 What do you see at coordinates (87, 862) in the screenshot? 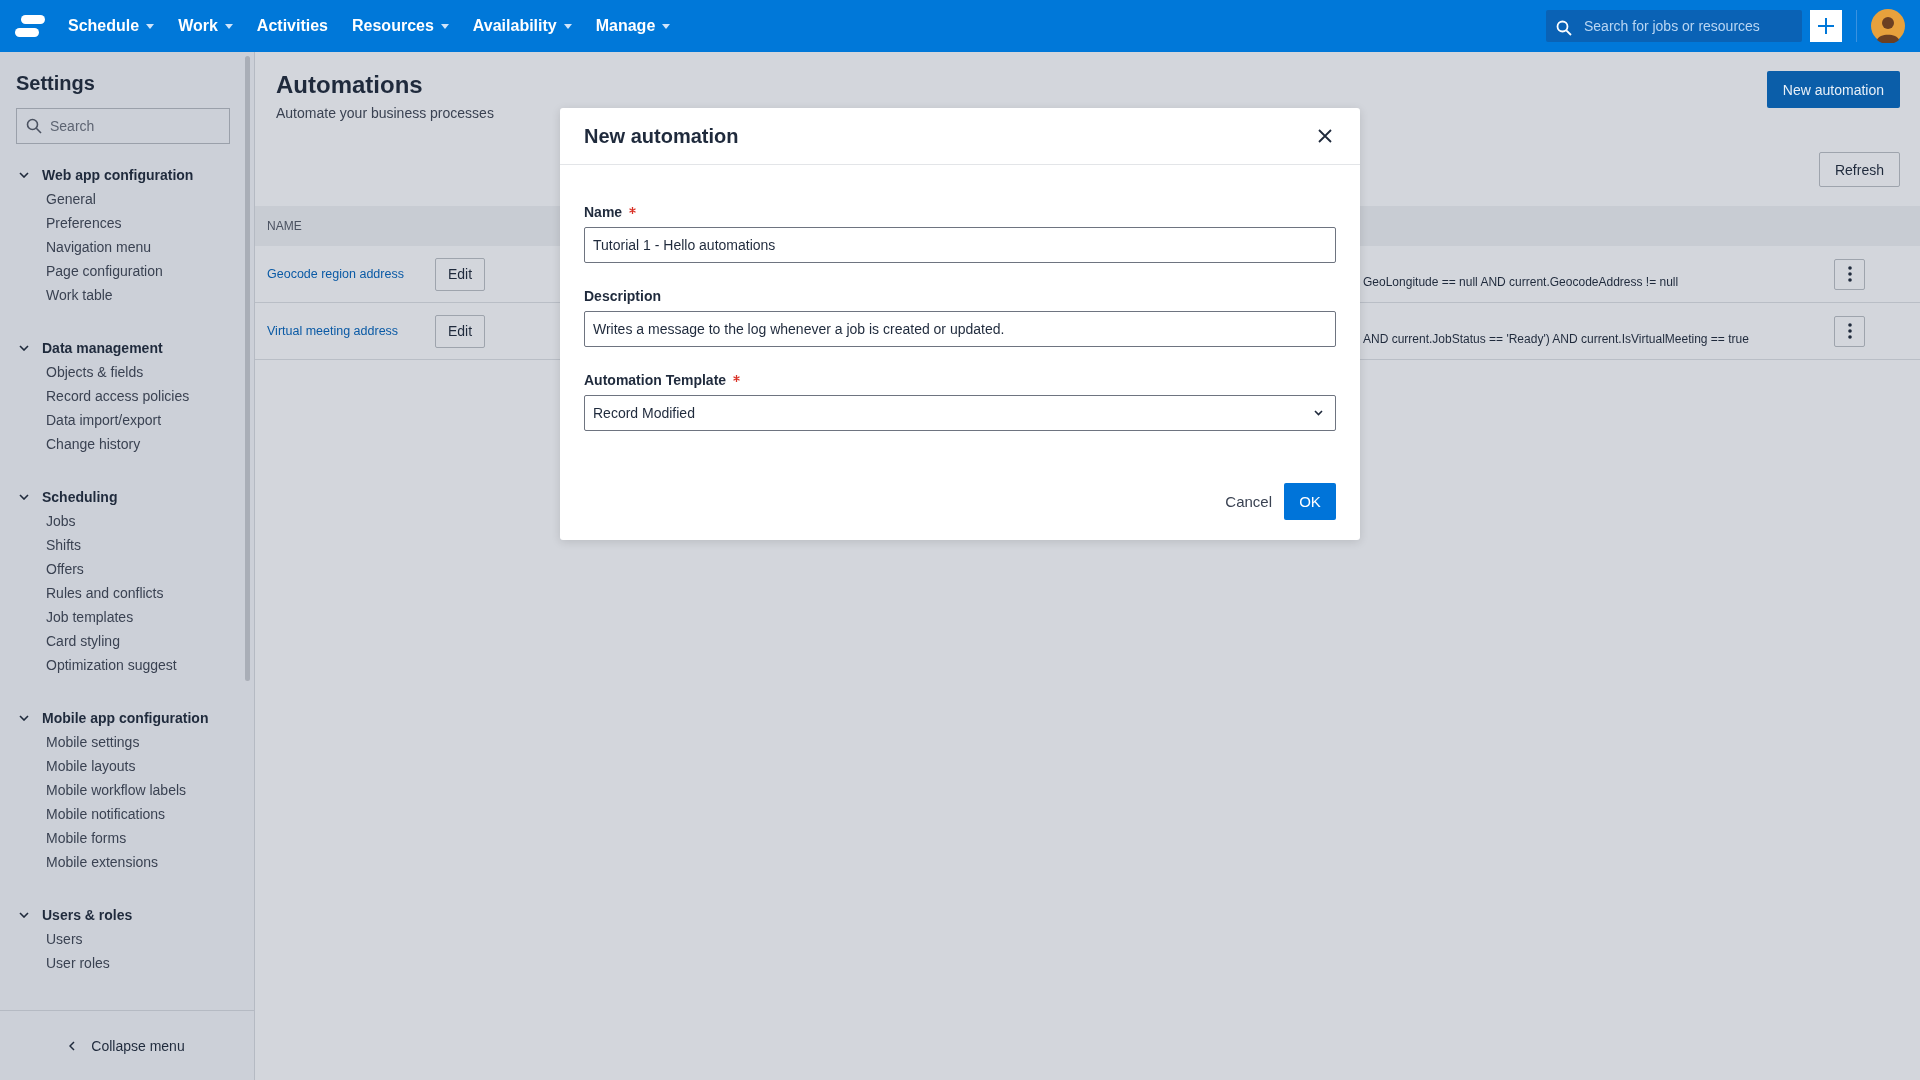
I see `sidebar-item: Mobile extensions` at bounding box center [87, 862].